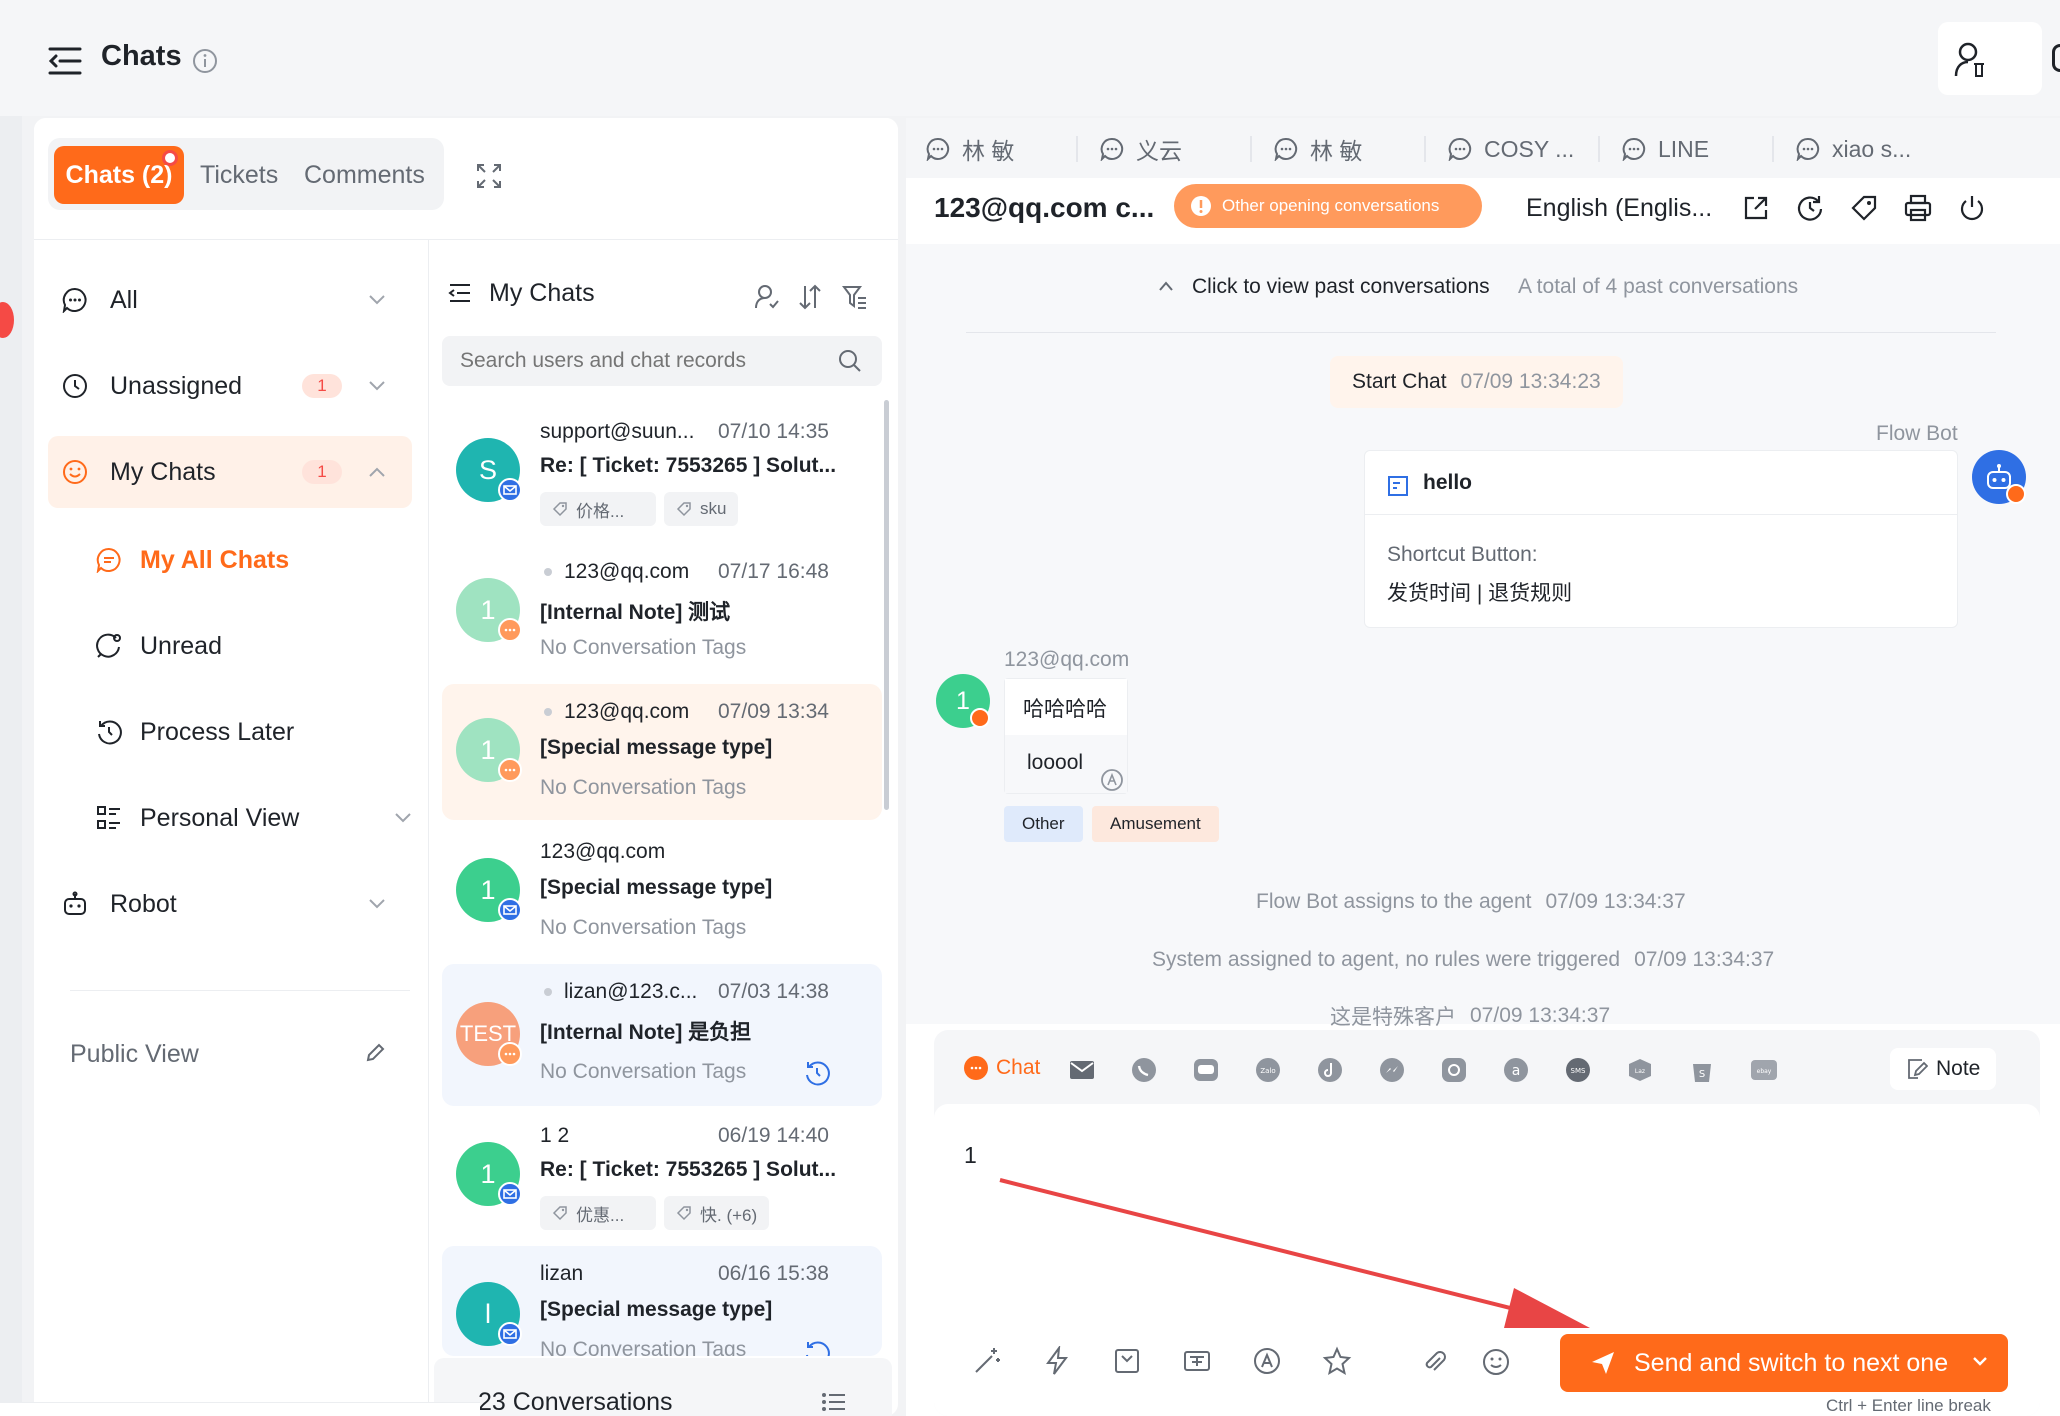 This screenshot has width=2060, height=1416. I want to click on conv-tab-label: 林 敏, so click(1336, 151).